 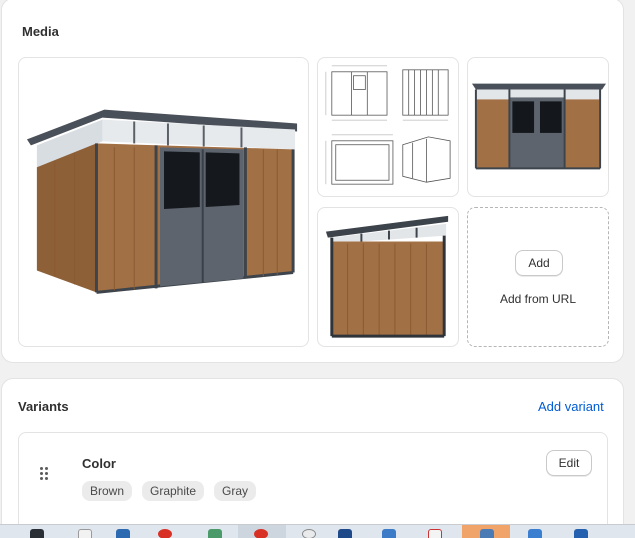 I want to click on add-variant-link: Add variant, so click(x=571, y=406).